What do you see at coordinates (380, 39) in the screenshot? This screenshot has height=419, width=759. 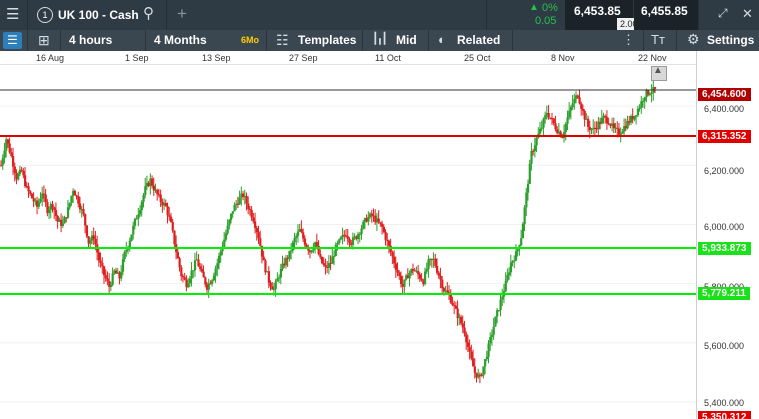 I see `candlestick-icon: ┃╻┃` at bounding box center [380, 39].